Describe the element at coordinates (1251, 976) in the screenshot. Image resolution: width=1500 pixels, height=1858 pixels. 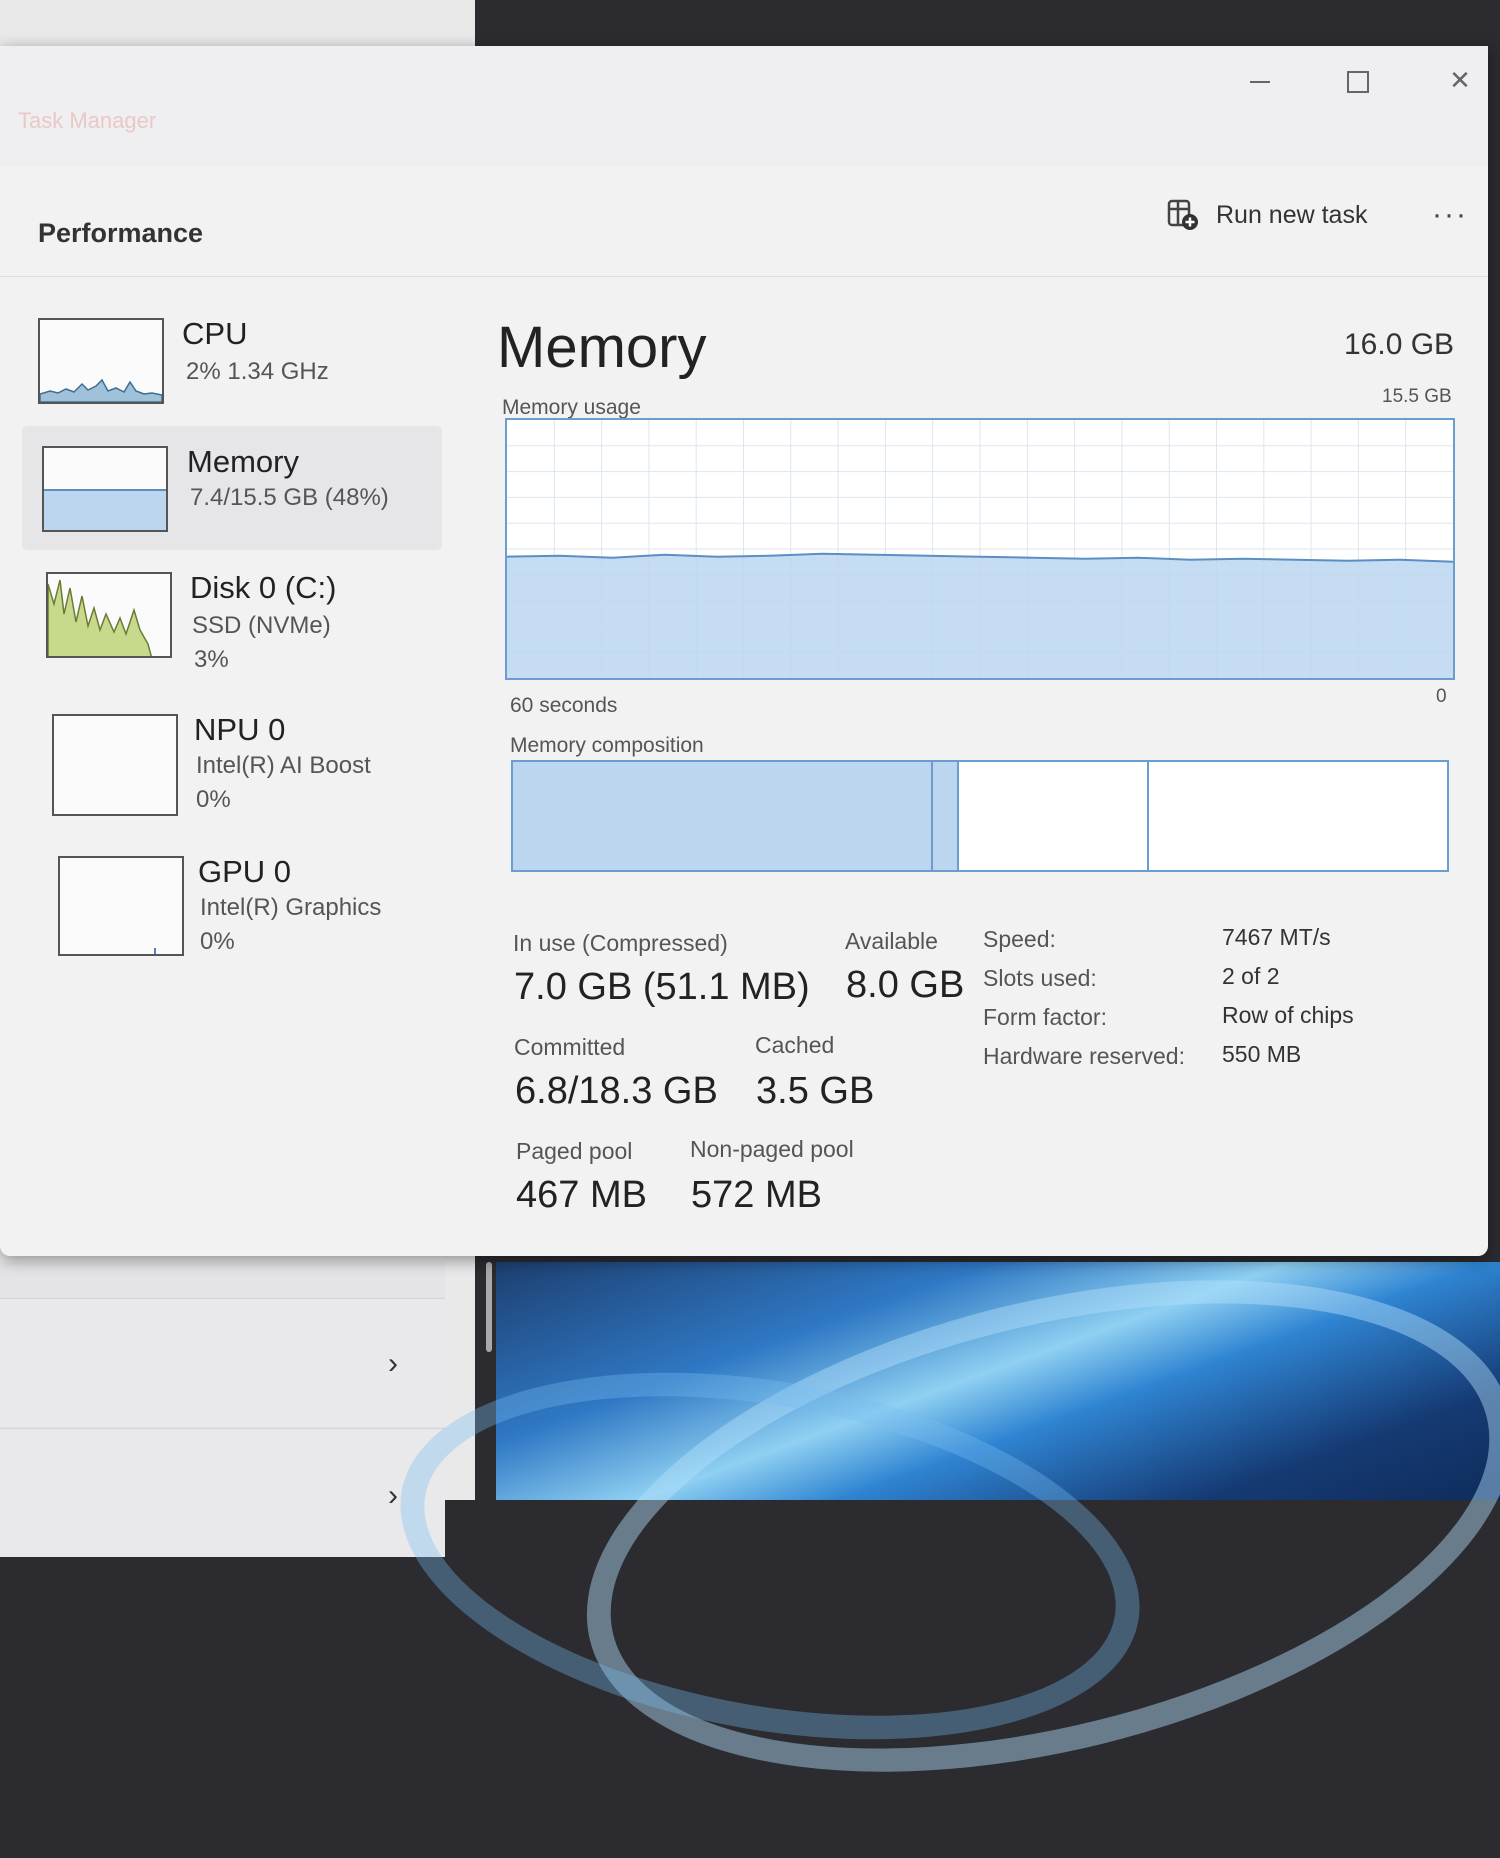
I see `slots-used-value: 2 of 2` at that location.